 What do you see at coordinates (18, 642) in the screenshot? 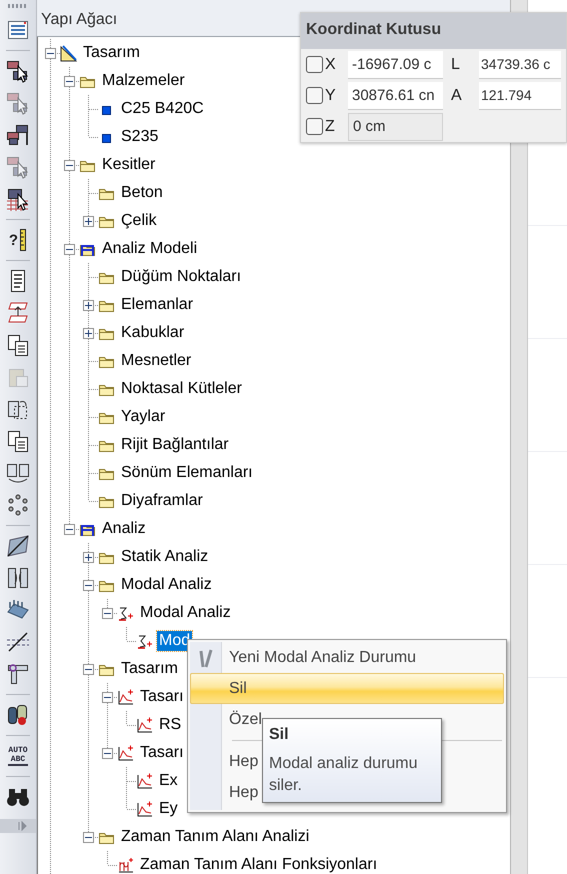
I see `cut-line-icon` at bounding box center [18, 642].